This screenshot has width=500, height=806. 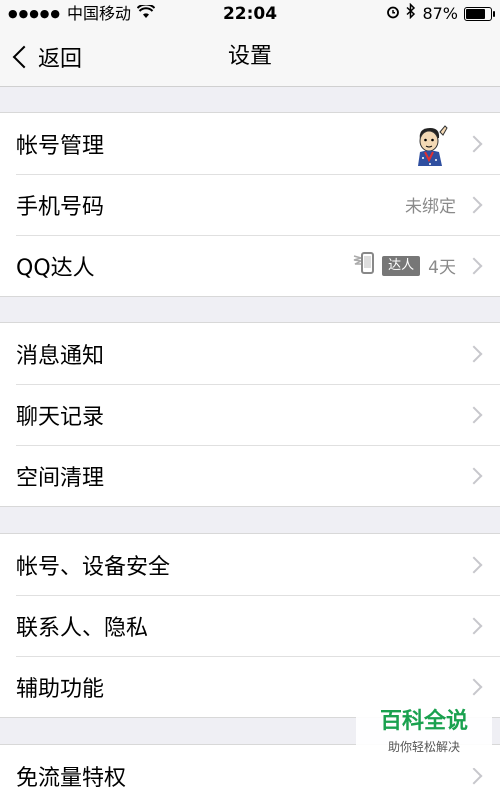 What do you see at coordinates (60, 689) in the screenshot?
I see `settings-item-label: 辅助功能` at bounding box center [60, 689].